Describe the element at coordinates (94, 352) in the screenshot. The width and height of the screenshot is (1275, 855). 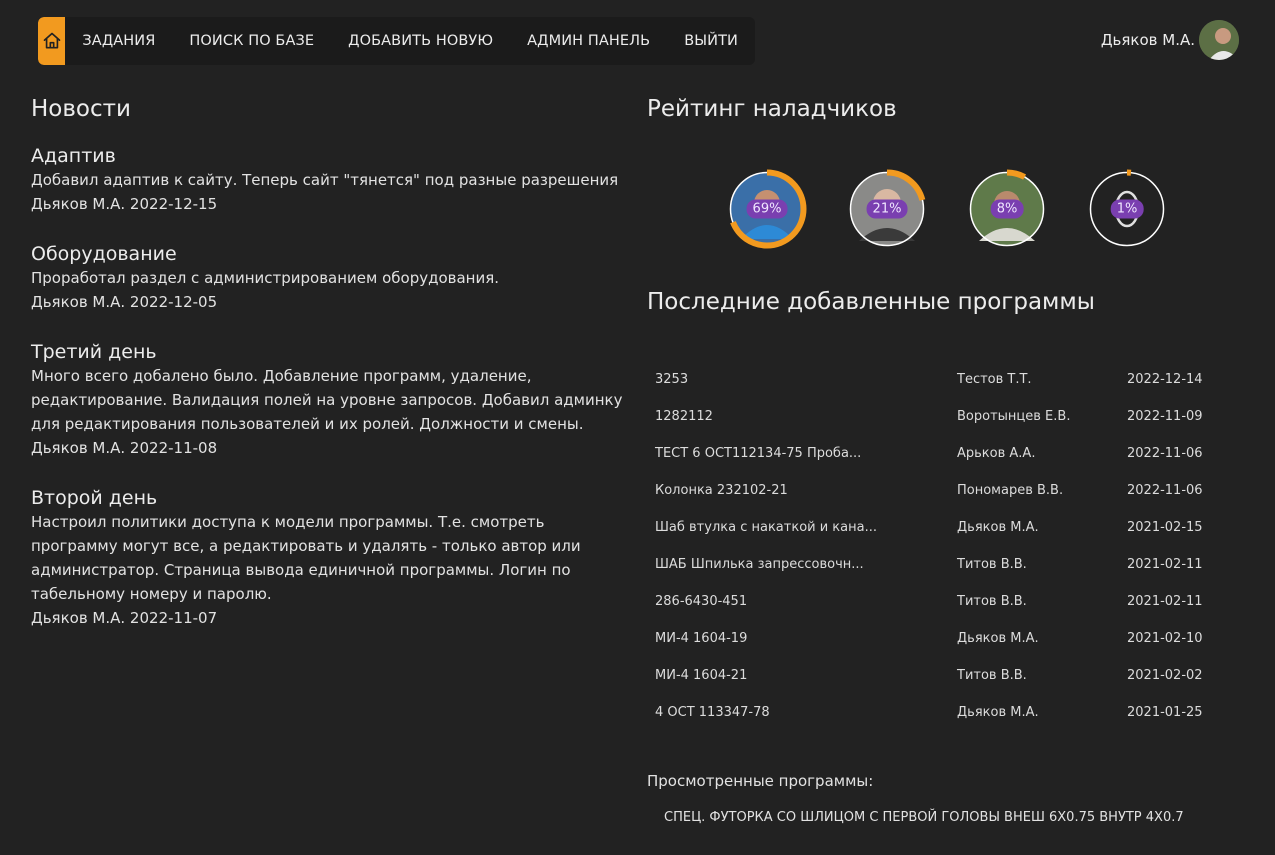
I see `news-item-title: Третий день` at that location.